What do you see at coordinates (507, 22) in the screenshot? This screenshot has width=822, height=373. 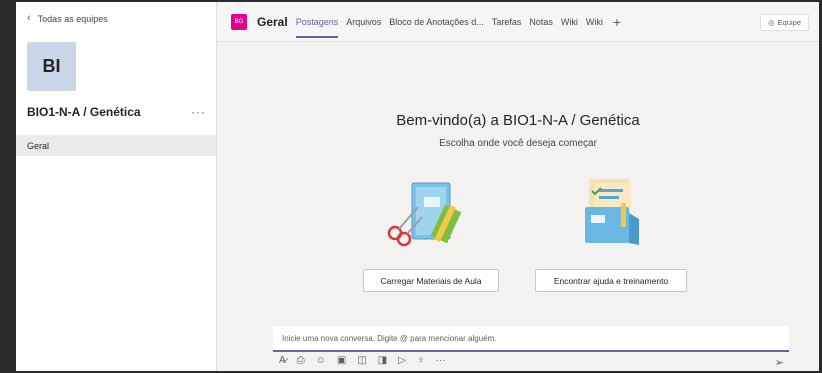 I see `tab-tarefas: Tarefas` at bounding box center [507, 22].